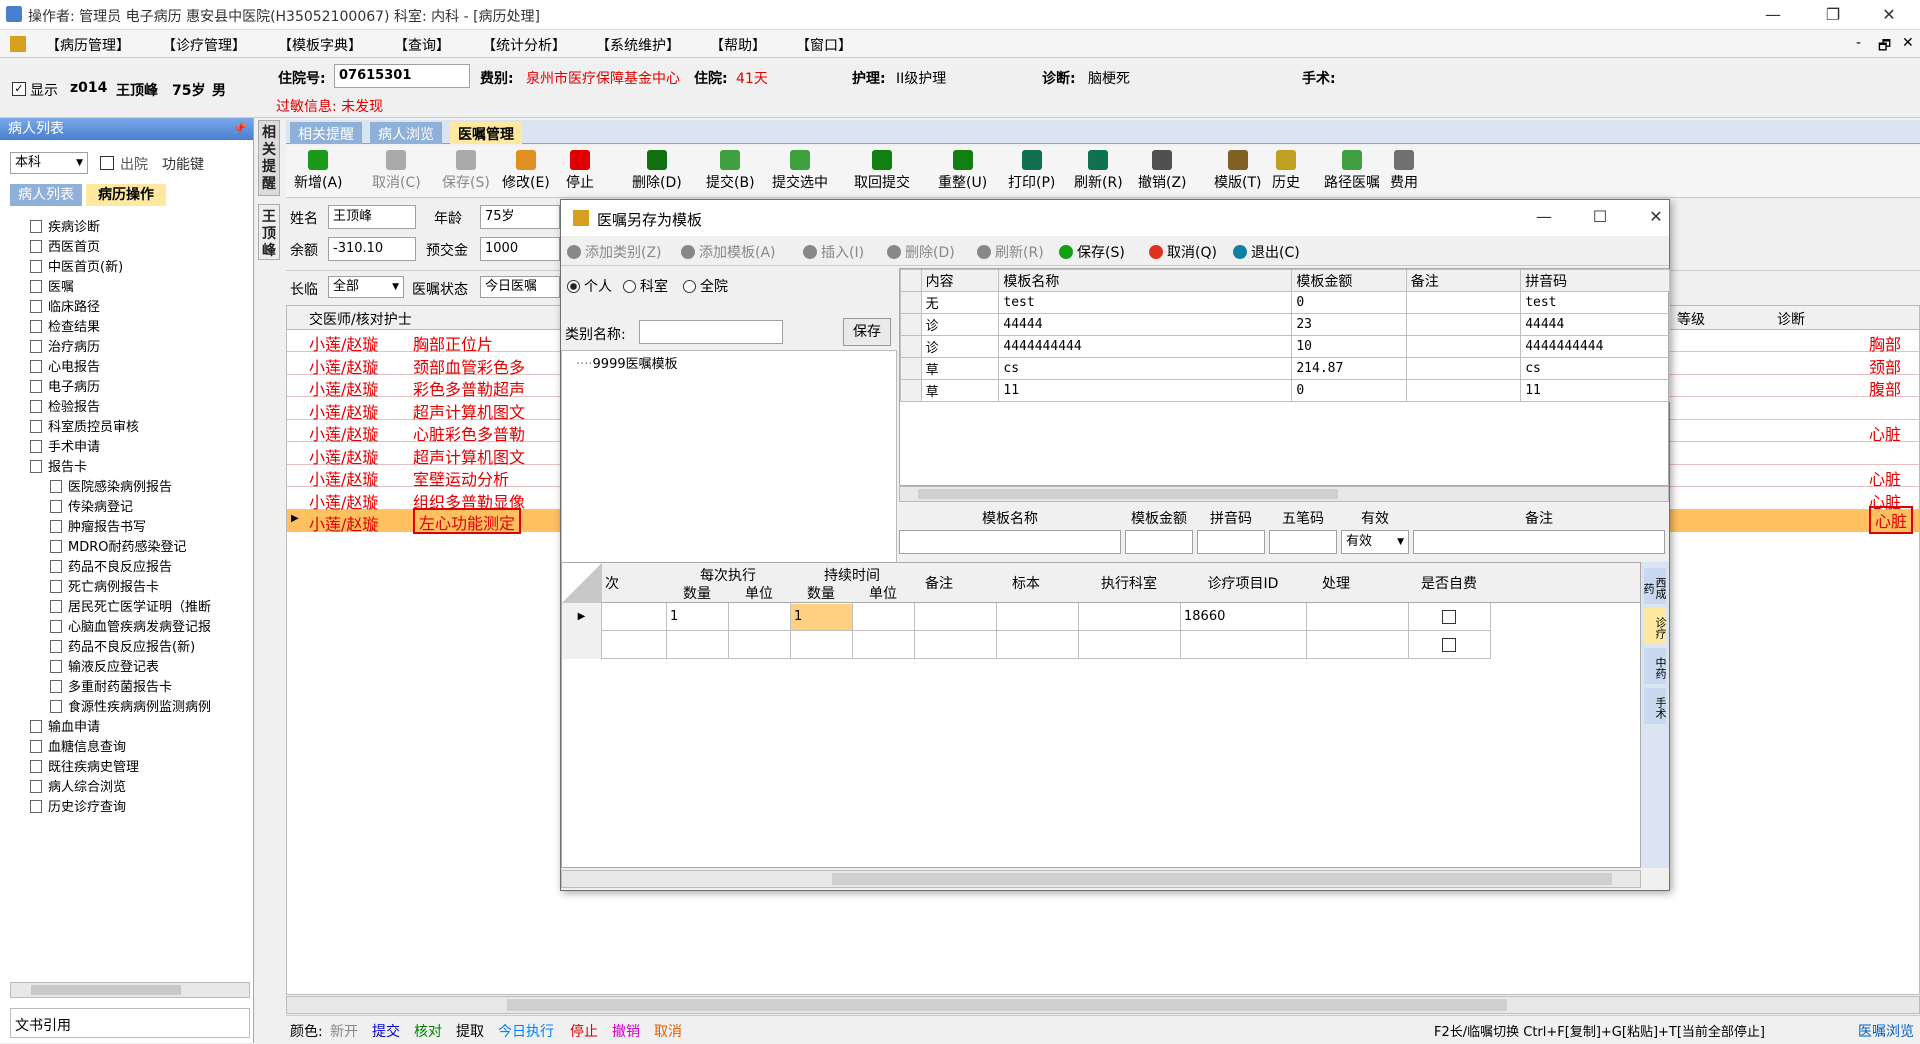 The height and width of the screenshot is (1044, 1920). What do you see at coordinates (520, 217) in the screenshot?
I see `age-field: 75岁` at bounding box center [520, 217].